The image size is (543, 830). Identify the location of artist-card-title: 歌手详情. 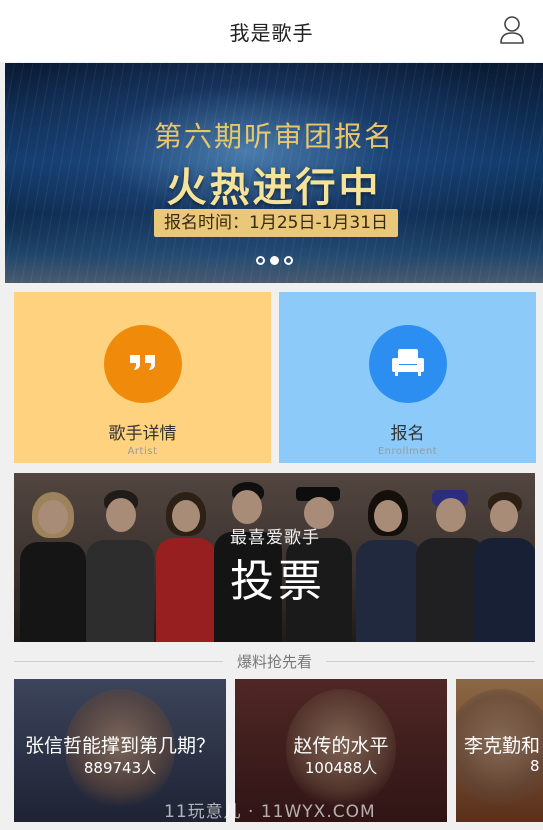
(142, 434).